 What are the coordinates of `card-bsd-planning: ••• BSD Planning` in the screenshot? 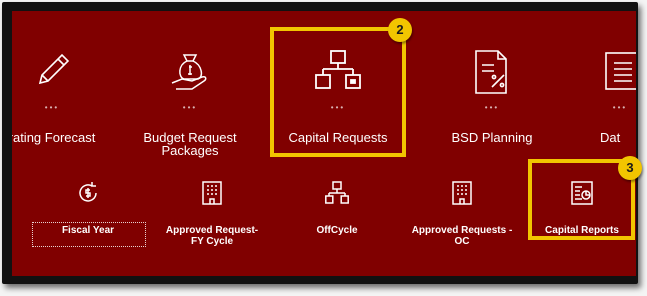 It's located at (492, 86).